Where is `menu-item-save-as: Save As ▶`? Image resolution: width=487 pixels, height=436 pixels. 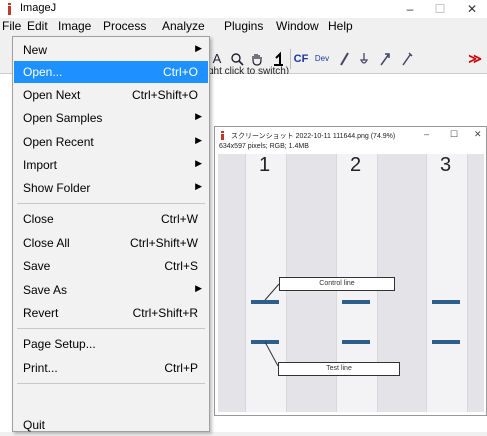
menu-item-save-as: Save As ▶ is located at coordinates (111, 290).